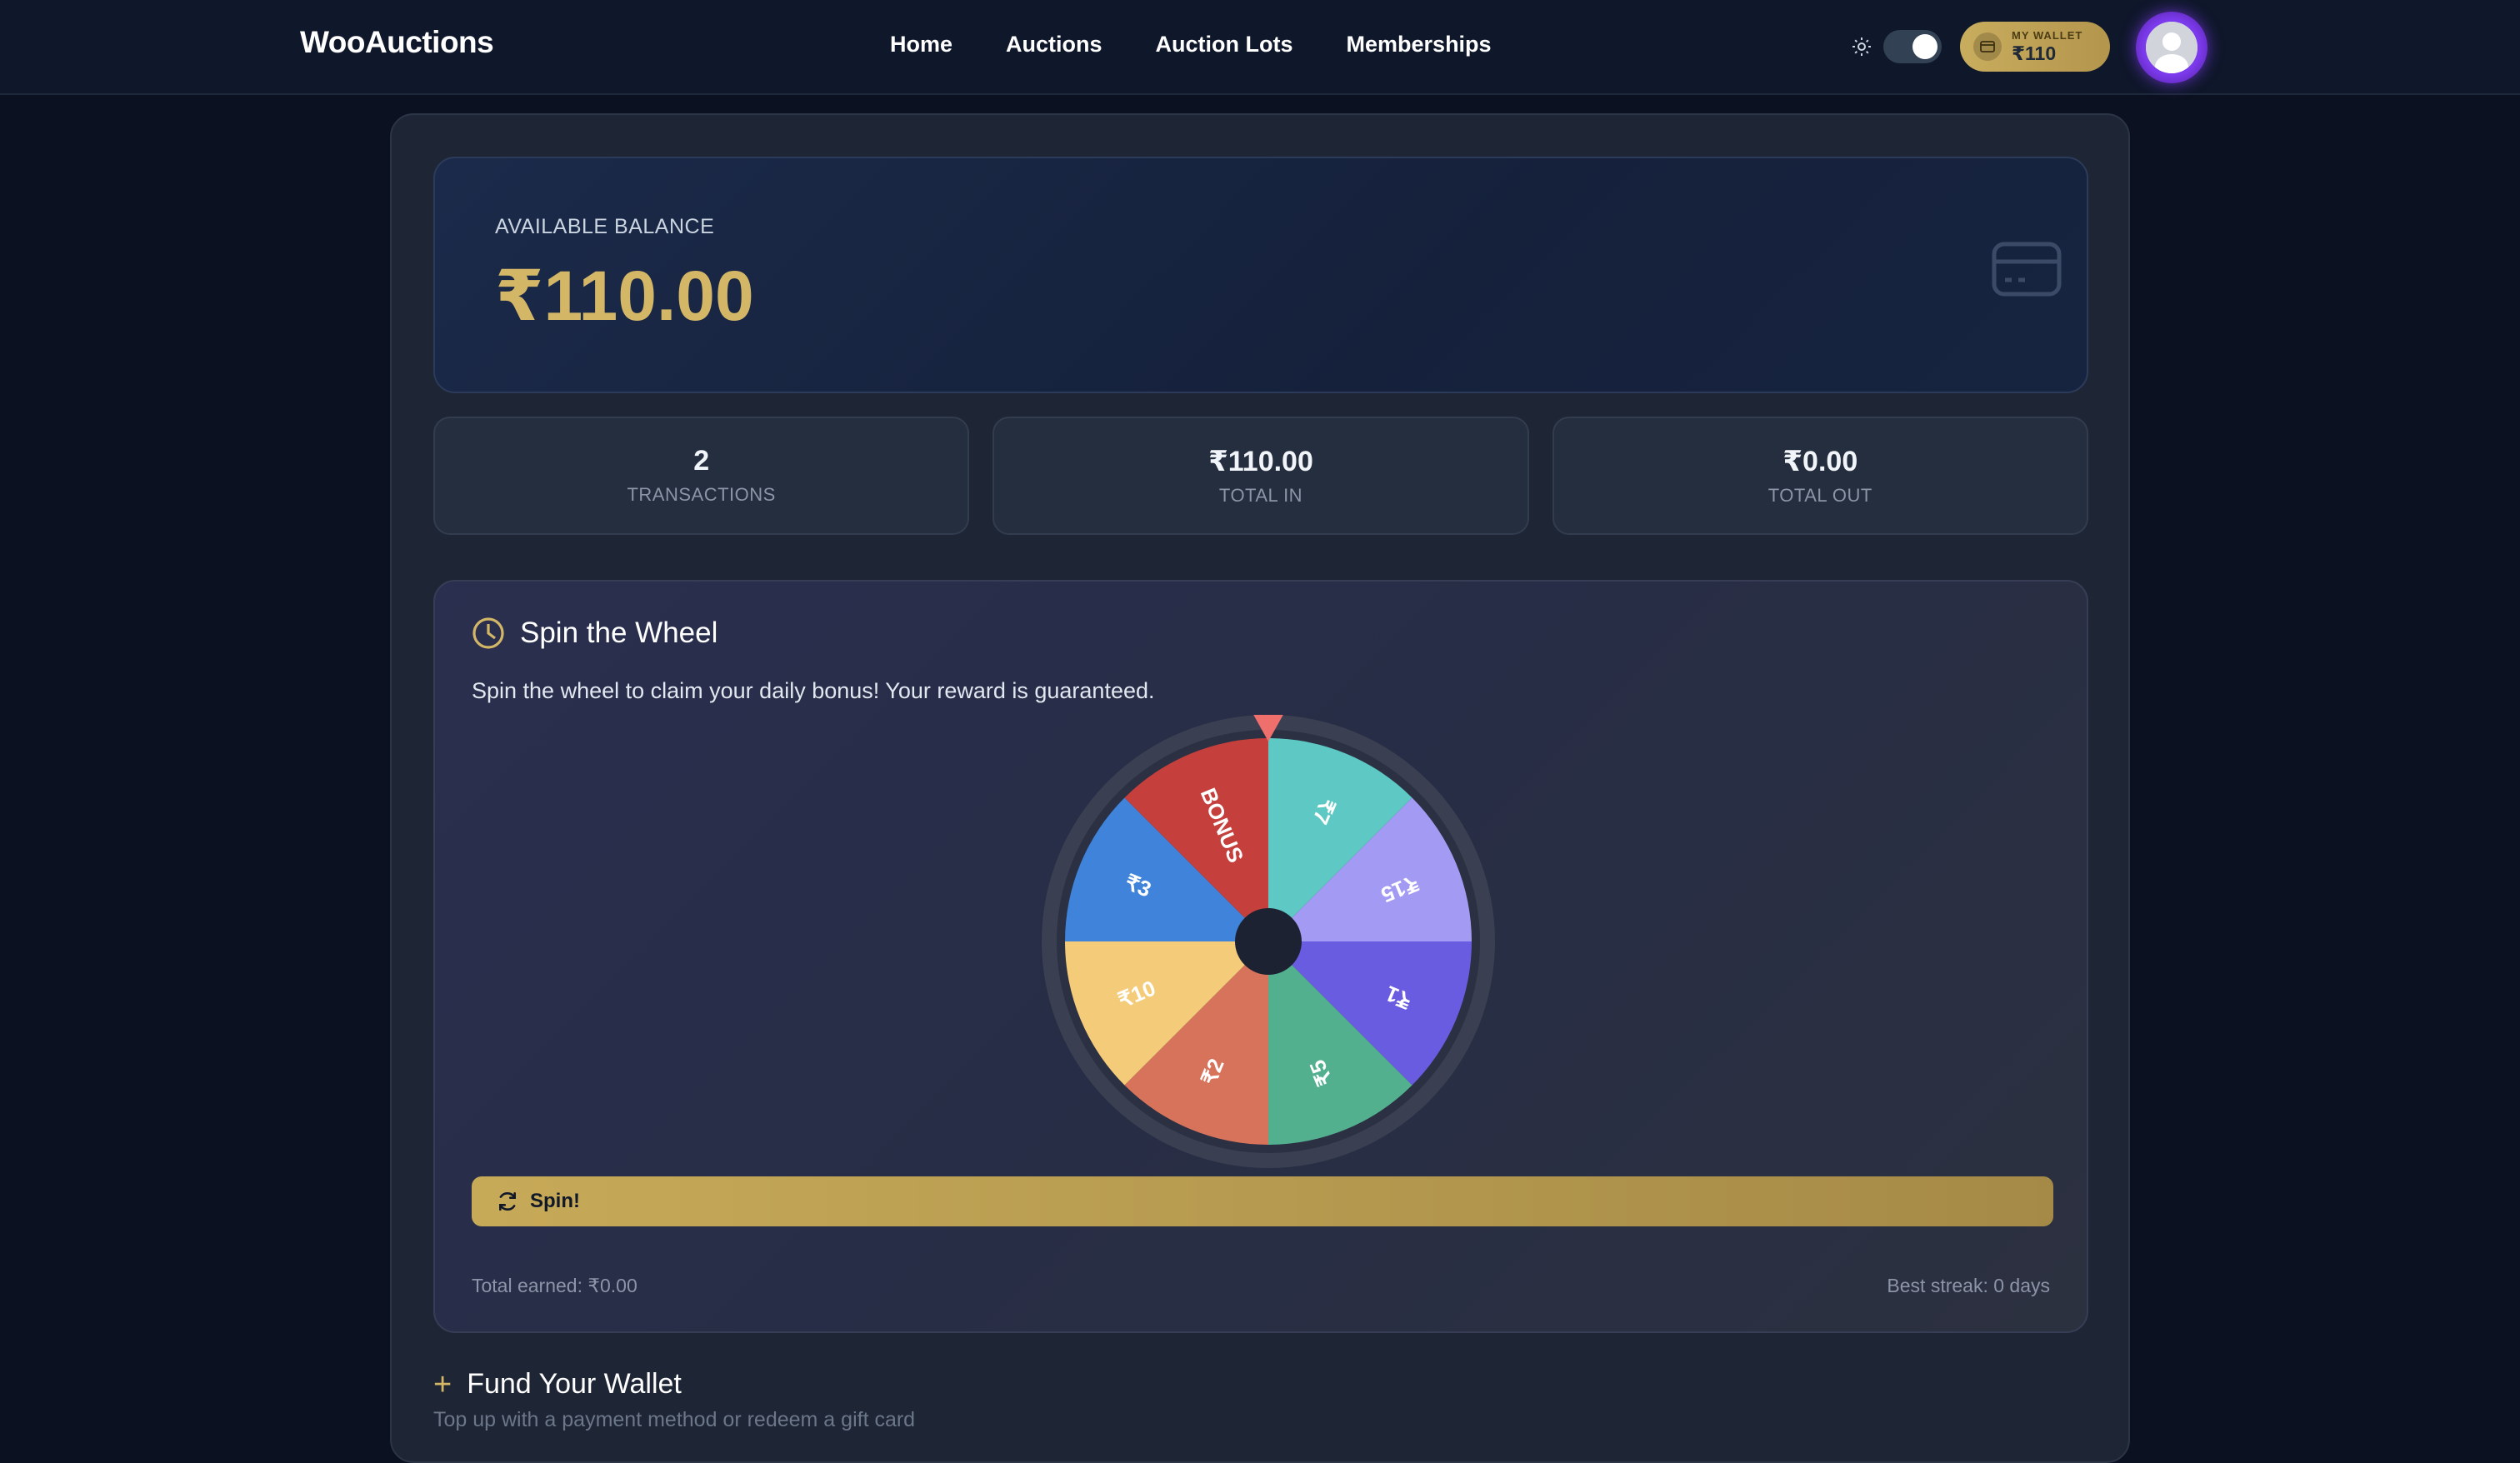  Describe the element at coordinates (1054, 44) in the screenshot. I see `nav-auctions-link: Auctions` at that location.